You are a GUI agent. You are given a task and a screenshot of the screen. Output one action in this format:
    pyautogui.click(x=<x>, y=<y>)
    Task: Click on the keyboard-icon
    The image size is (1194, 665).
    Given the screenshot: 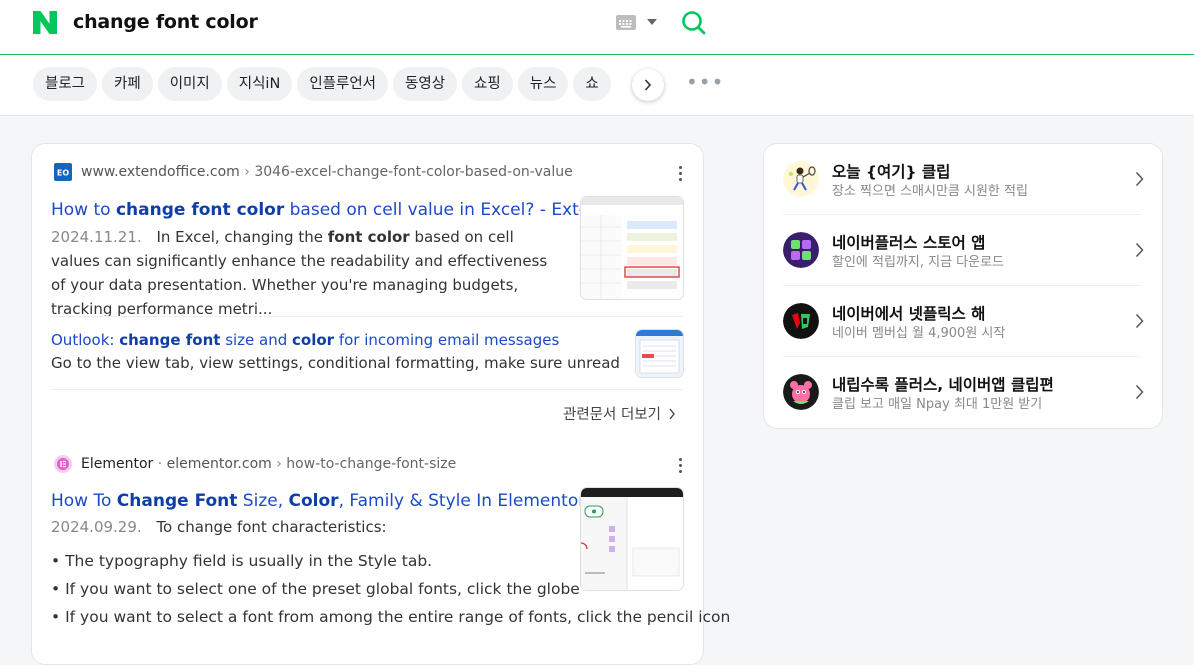 What is the action you would take?
    pyautogui.click(x=626, y=22)
    